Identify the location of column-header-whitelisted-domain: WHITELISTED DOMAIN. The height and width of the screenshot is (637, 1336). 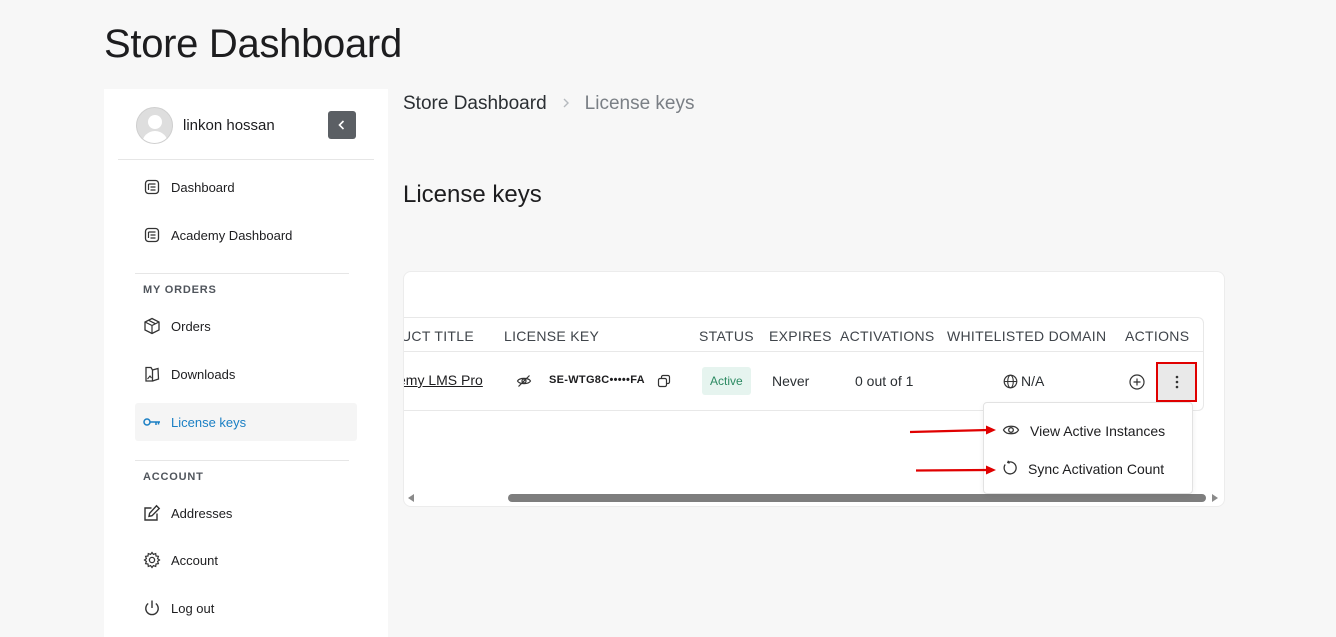
(1027, 336).